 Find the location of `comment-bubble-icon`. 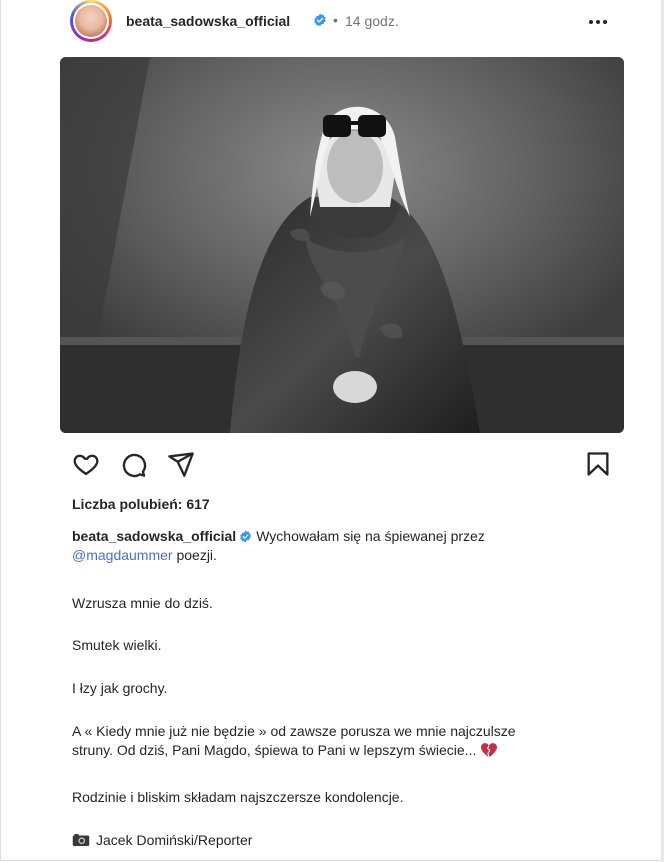

comment-bubble-icon is located at coordinates (133, 464).